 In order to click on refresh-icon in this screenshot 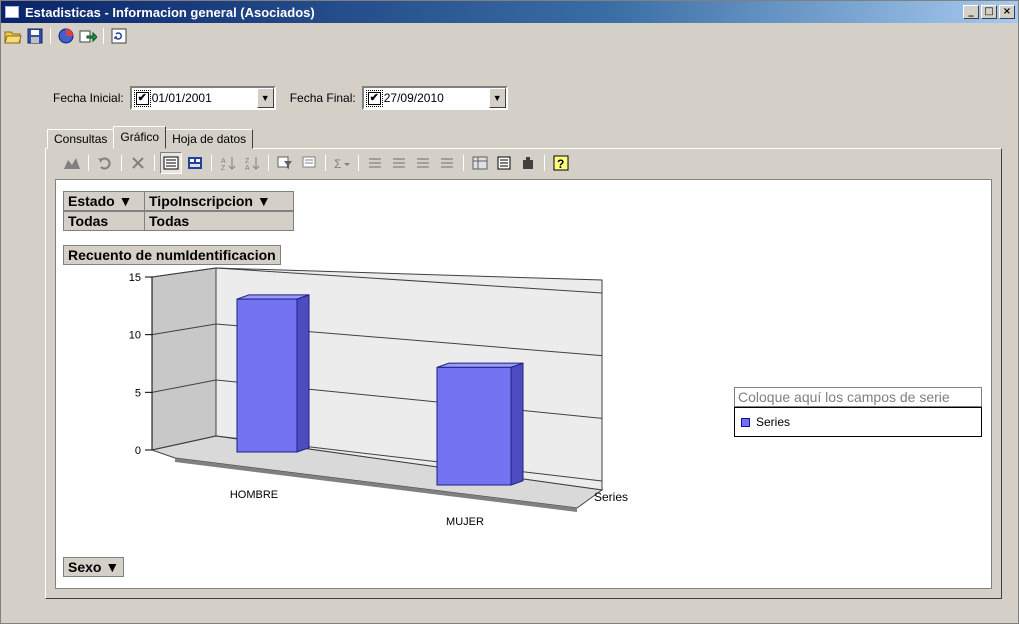, I will do `click(119, 36)`.